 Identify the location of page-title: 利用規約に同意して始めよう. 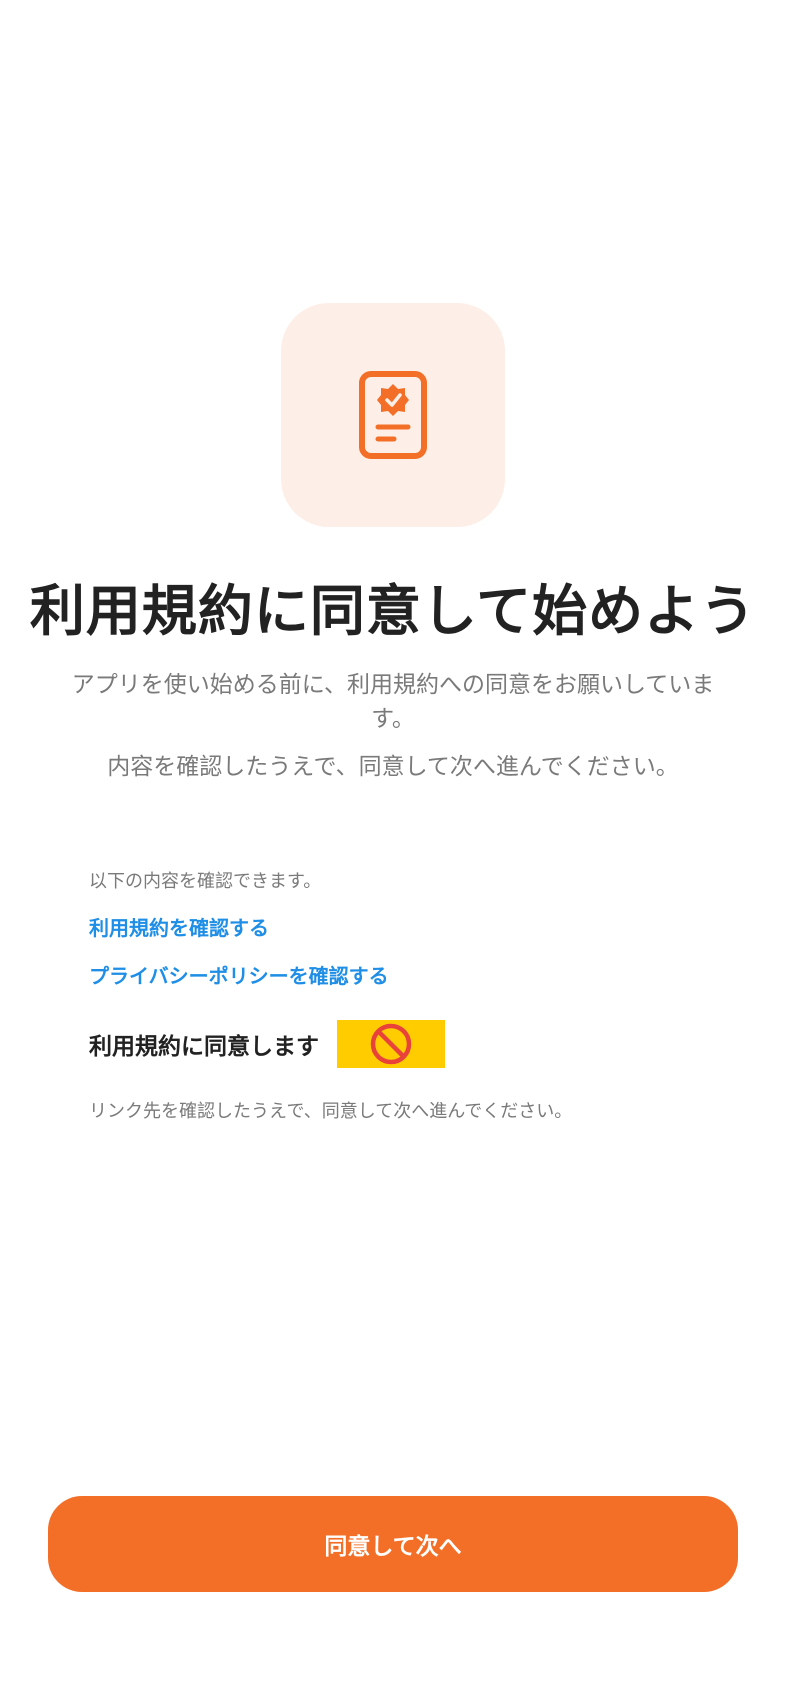
(393, 611).